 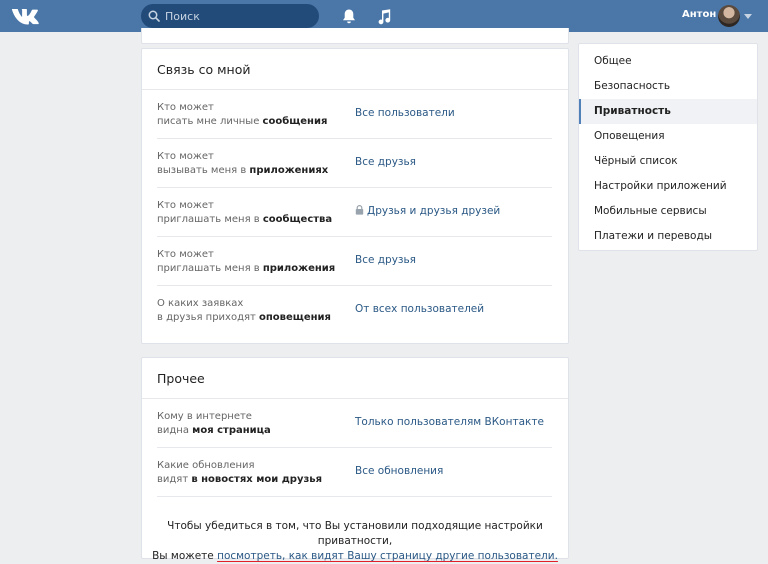 What do you see at coordinates (668, 136) in the screenshot?
I see `menu-item-notifications: Оповещения` at bounding box center [668, 136].